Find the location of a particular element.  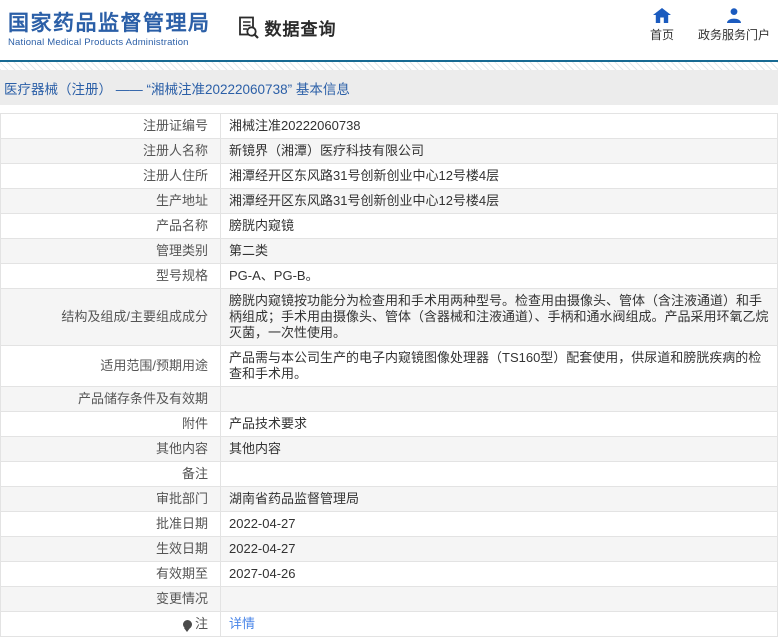

table-row: 注册人住所 湘潭经开区东风路31号创新创业中心12号楼4层 is located at coordinates (389, 176).